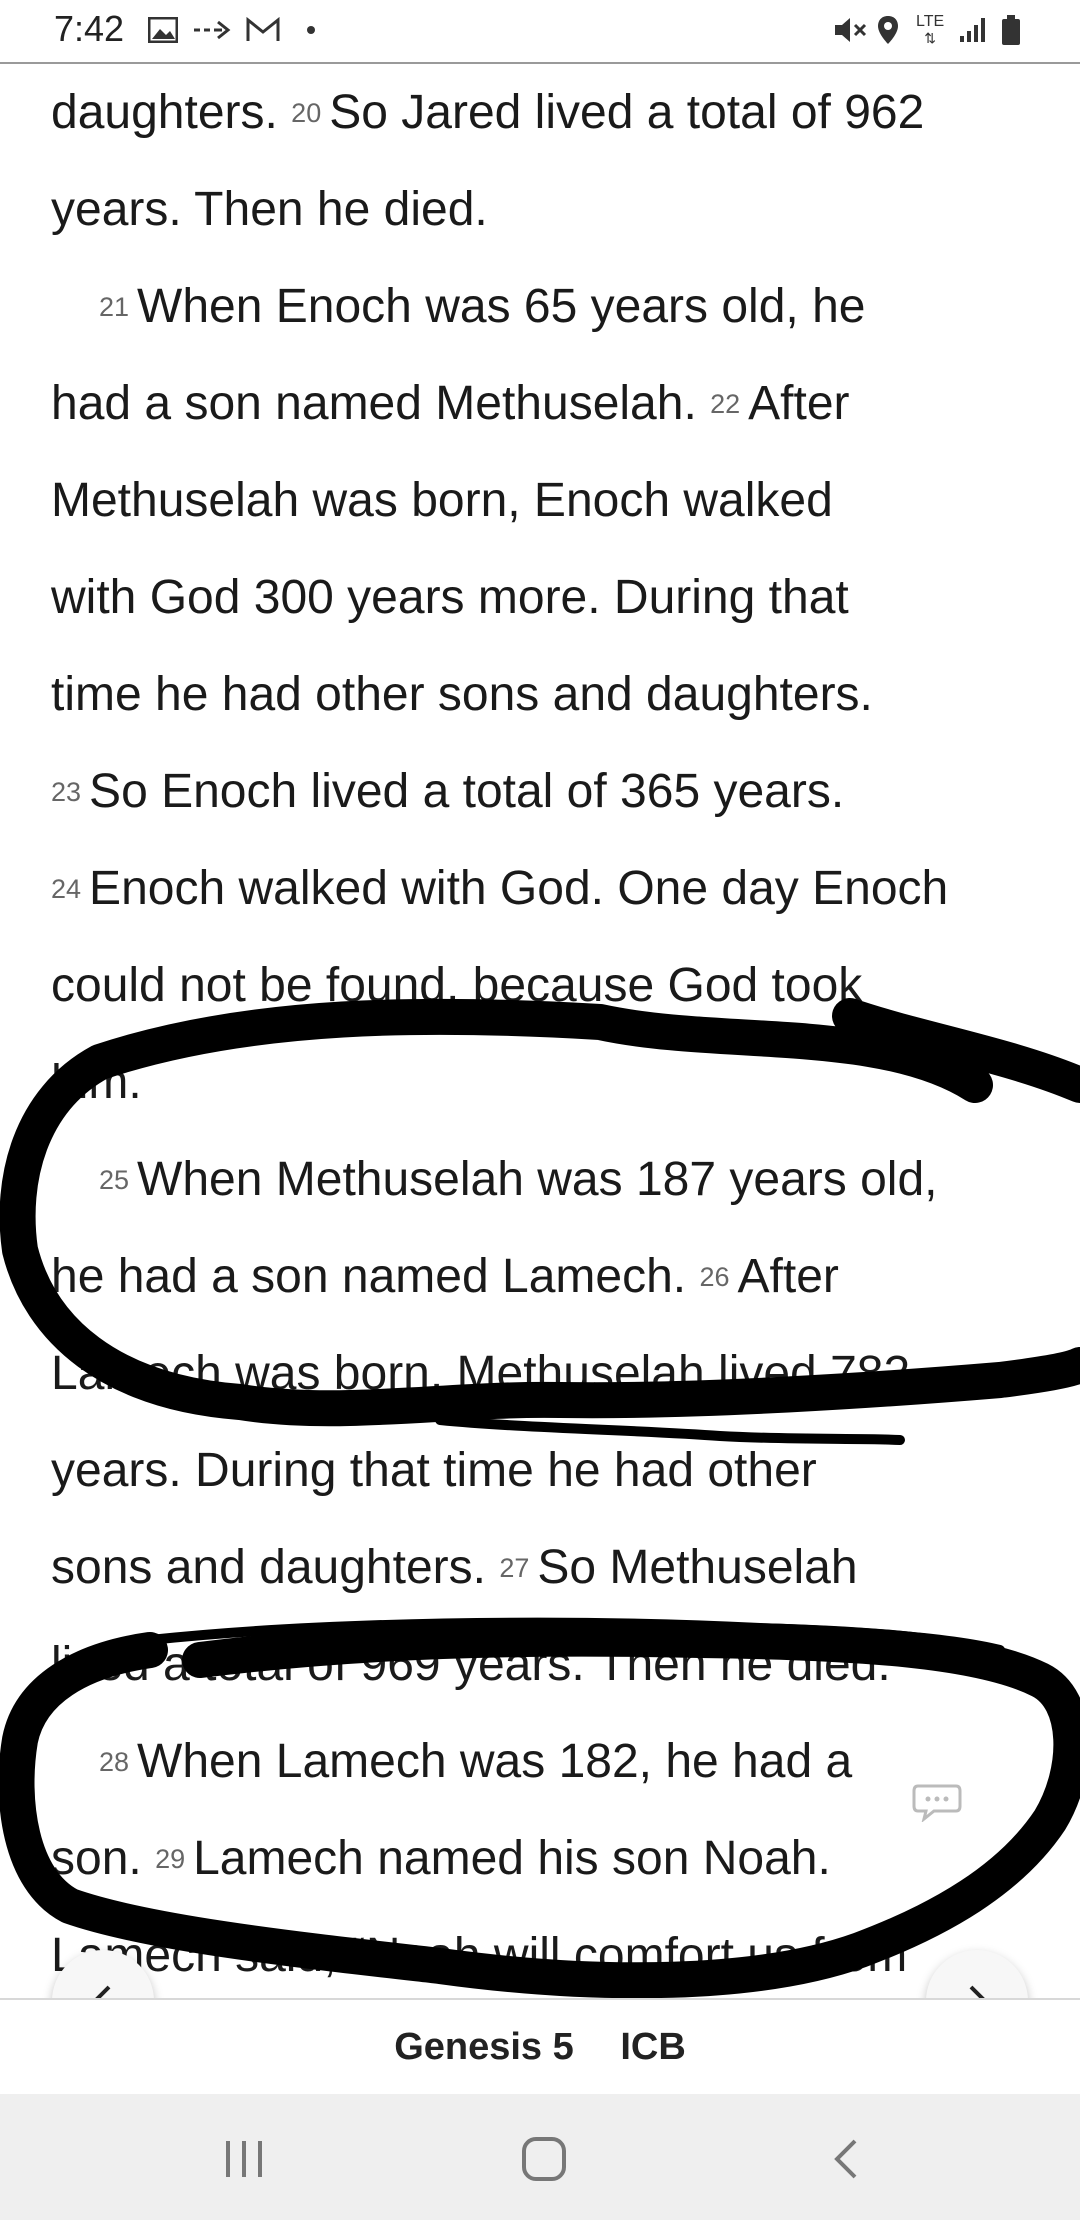  I want to click on text-line: Lamech was born, Methuselah lived 782, so click(551, 1373).